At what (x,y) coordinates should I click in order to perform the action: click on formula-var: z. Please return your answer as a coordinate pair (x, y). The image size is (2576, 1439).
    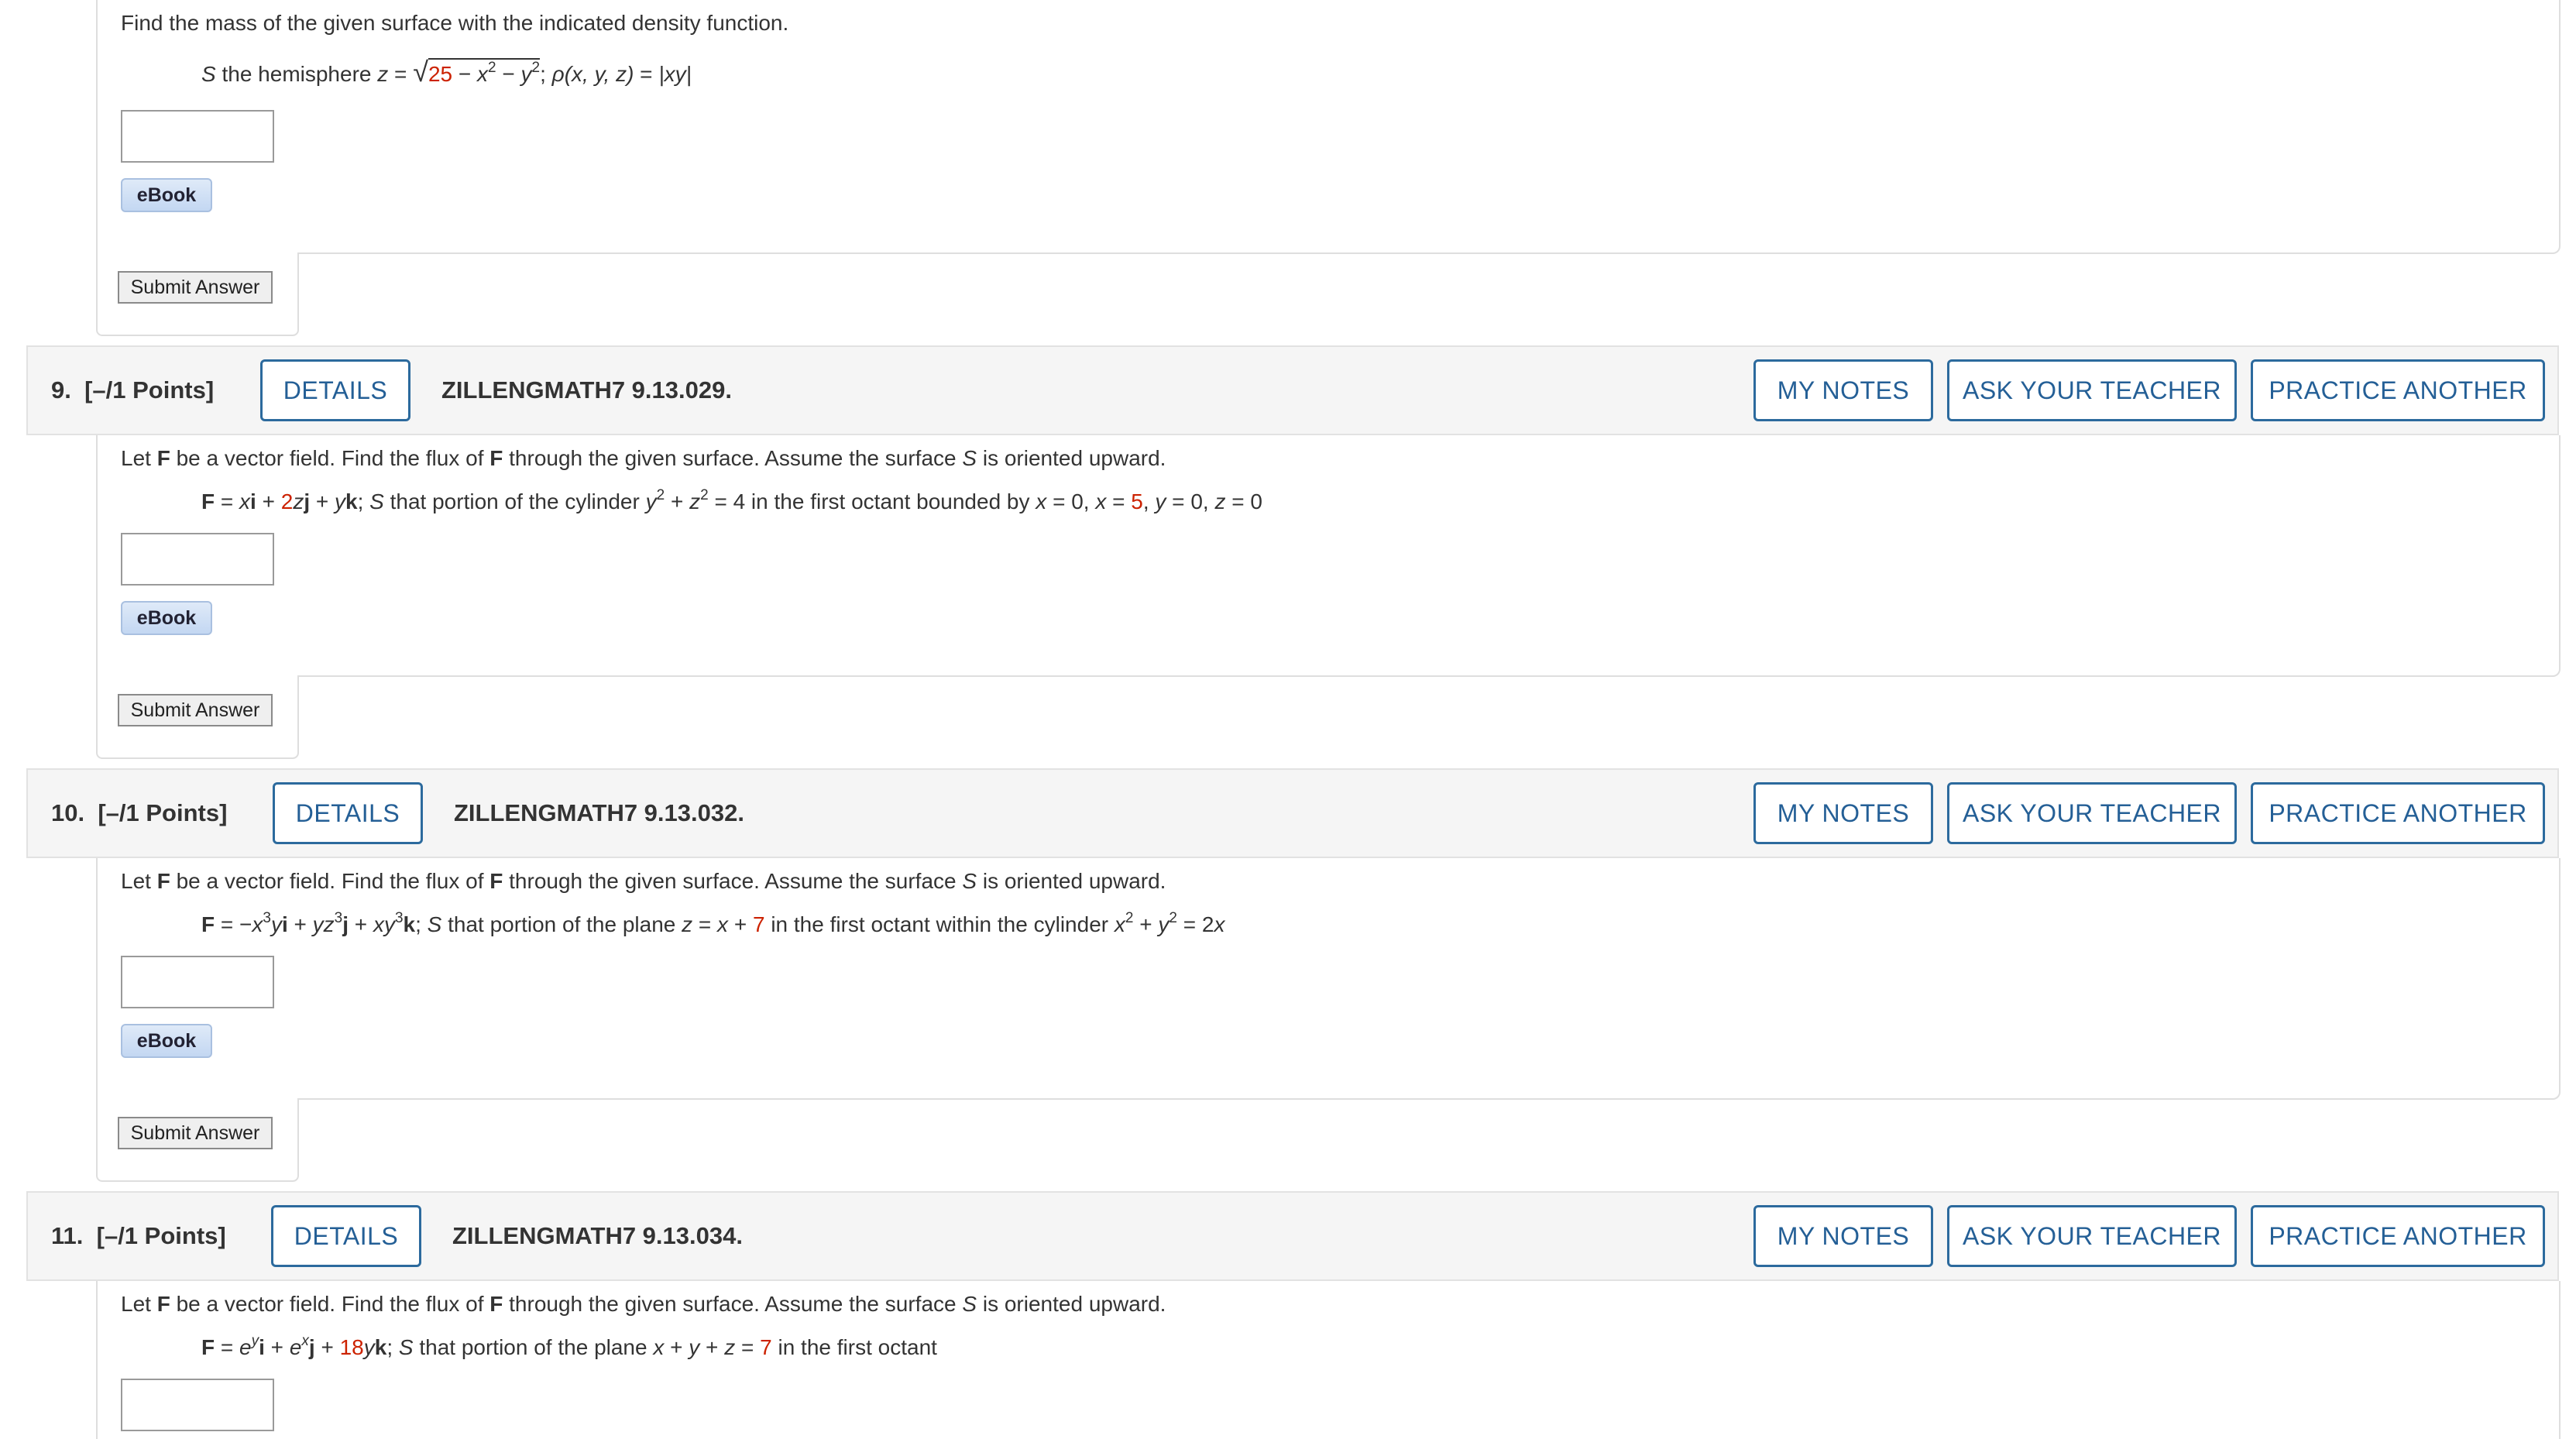
    Looking at the image, I should click on (298, 501).